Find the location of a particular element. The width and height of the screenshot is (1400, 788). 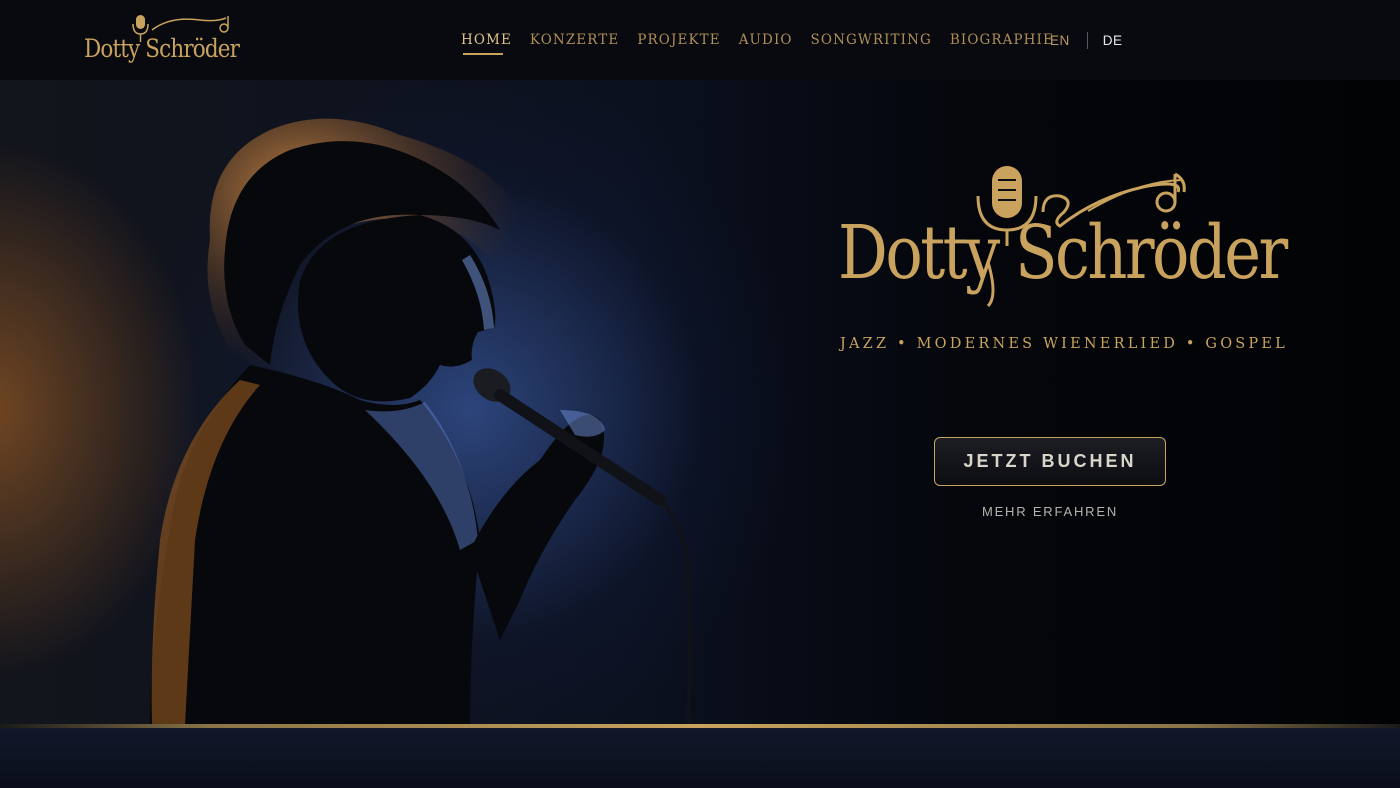

next-section-band is located at coordinates (700, 758).